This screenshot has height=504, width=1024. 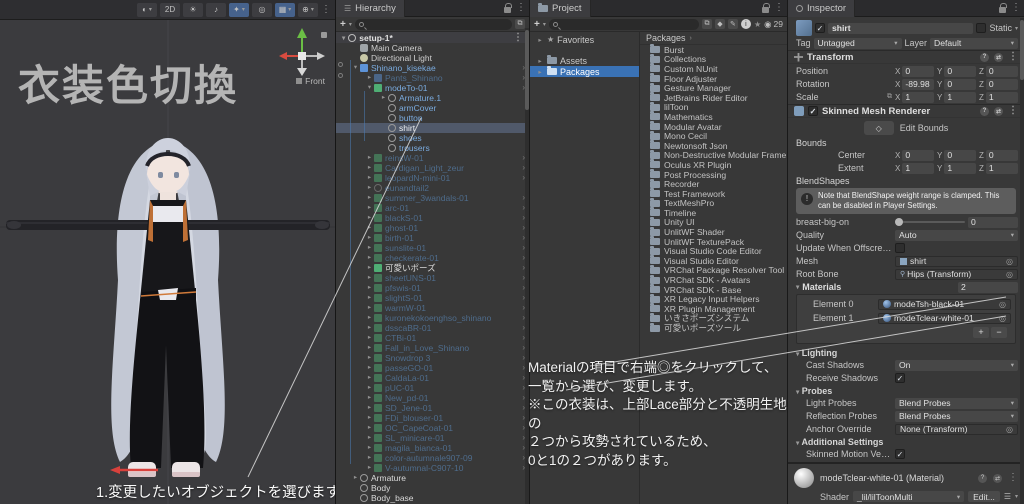 I want to click on edit-bounds-button: ◇, so click(x=878, y=128).